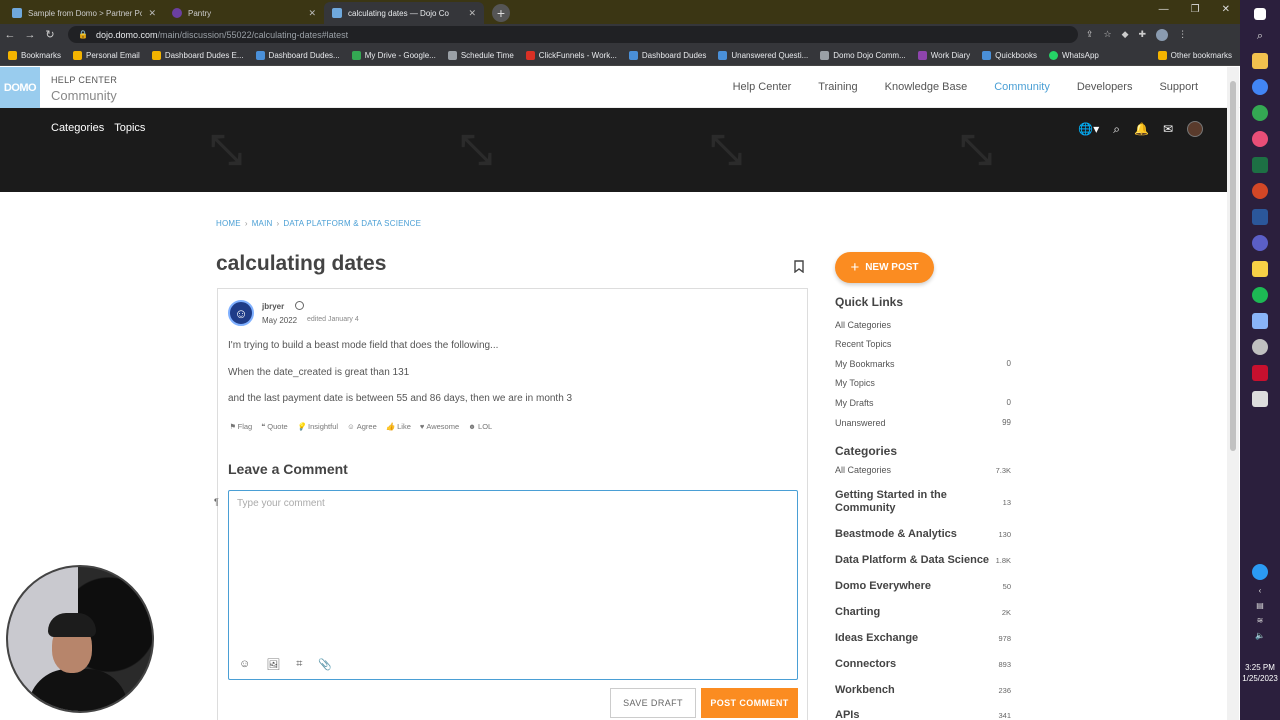 The width and height of the screenshot is (1280, 720). What do you see at coordinates (513, 571) in the screenshot?
I see `comment-input` at bounding box center [513, 571].